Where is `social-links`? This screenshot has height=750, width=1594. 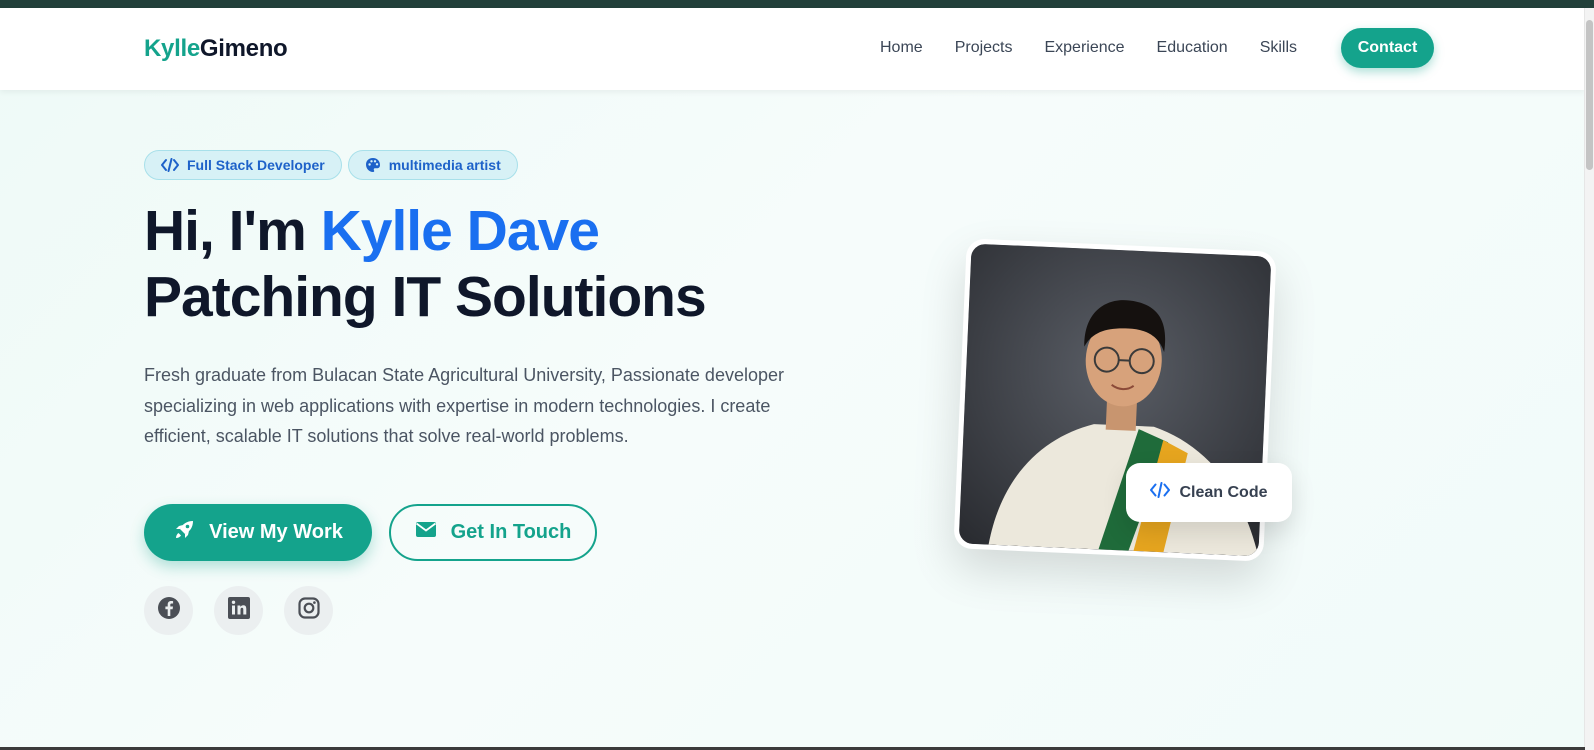 social-links is located at coordinates (238, 610).